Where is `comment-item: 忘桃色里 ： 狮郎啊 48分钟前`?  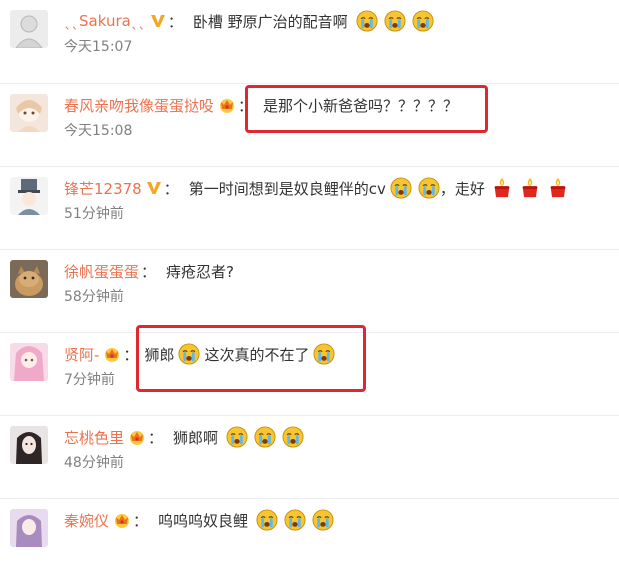
comment-item: 忘桃色里 ： 狮郎啊 48分钟前 is located at coordinates (309, 457).